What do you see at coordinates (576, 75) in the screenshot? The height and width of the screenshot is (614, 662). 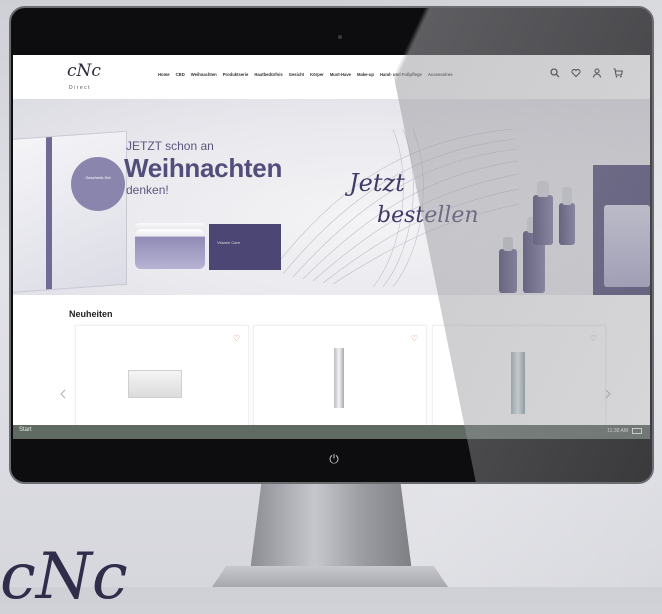 I see `heart-icon` at bounding box center [576, 75].